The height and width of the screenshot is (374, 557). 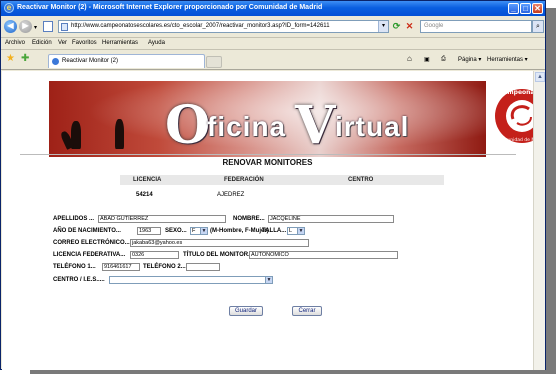 I want to click on sexo-value: F, so click(x=194, y=231).